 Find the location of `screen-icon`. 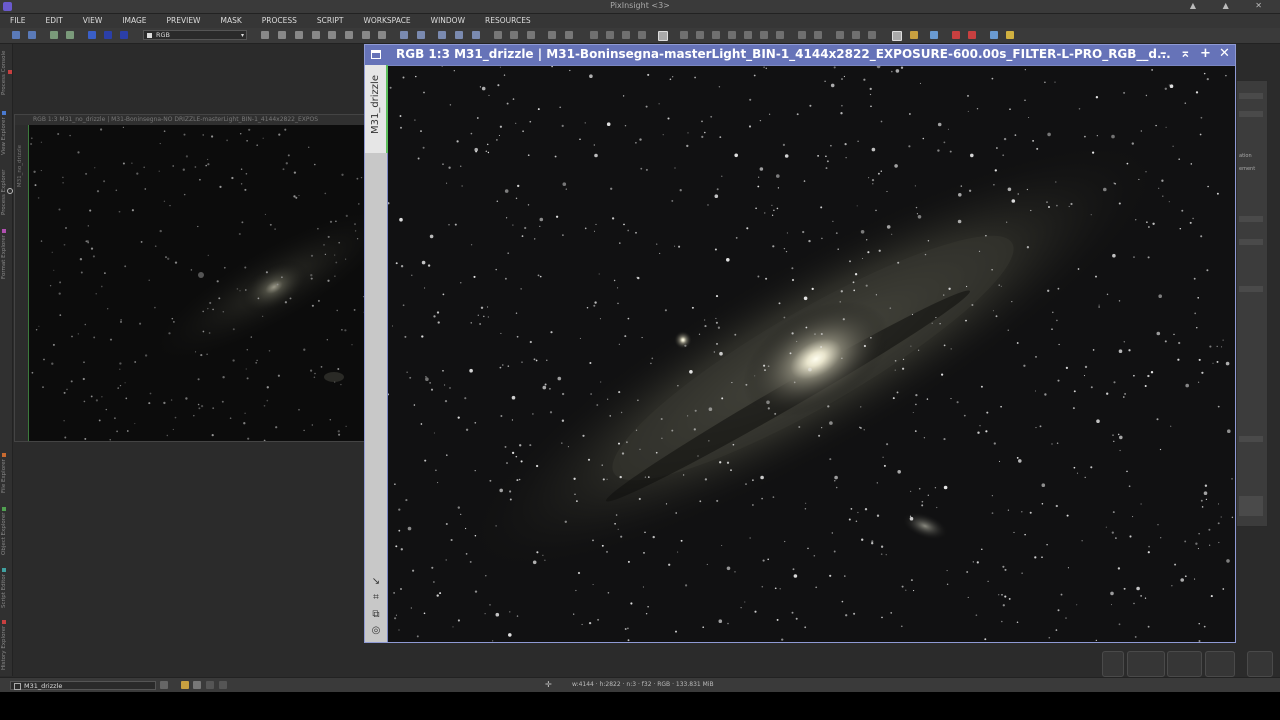

screen-icon is located at coordinates (897, 36).